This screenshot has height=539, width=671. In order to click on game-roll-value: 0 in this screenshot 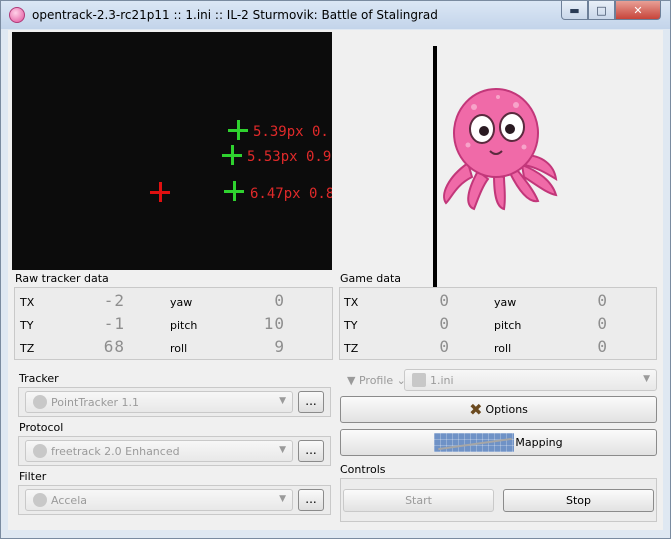, I will do `click(602, 346)`.